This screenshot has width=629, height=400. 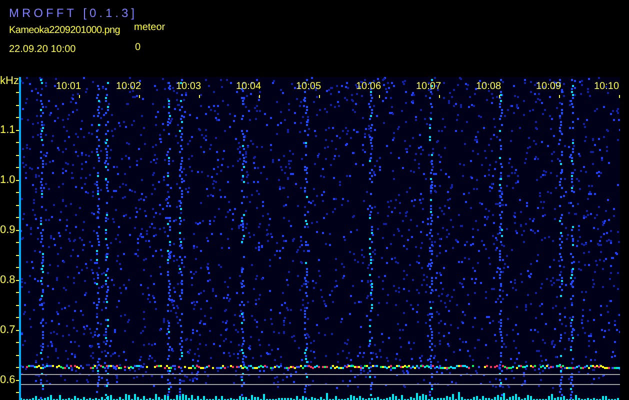 I want to click on frequency-label: 0.6, so click(x=8, y=380).